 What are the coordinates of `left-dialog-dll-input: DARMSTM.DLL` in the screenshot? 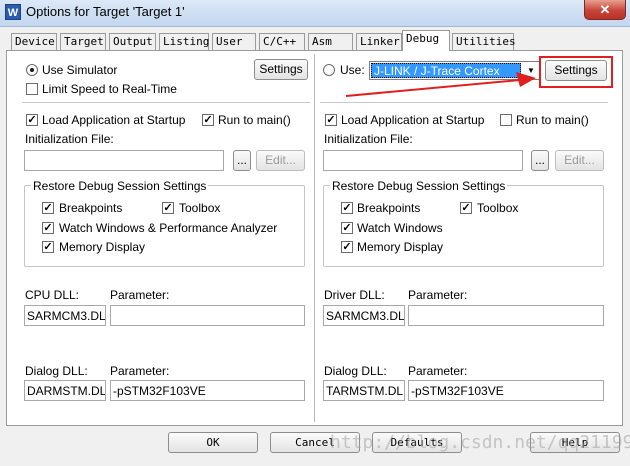 It's located at (65, 390).